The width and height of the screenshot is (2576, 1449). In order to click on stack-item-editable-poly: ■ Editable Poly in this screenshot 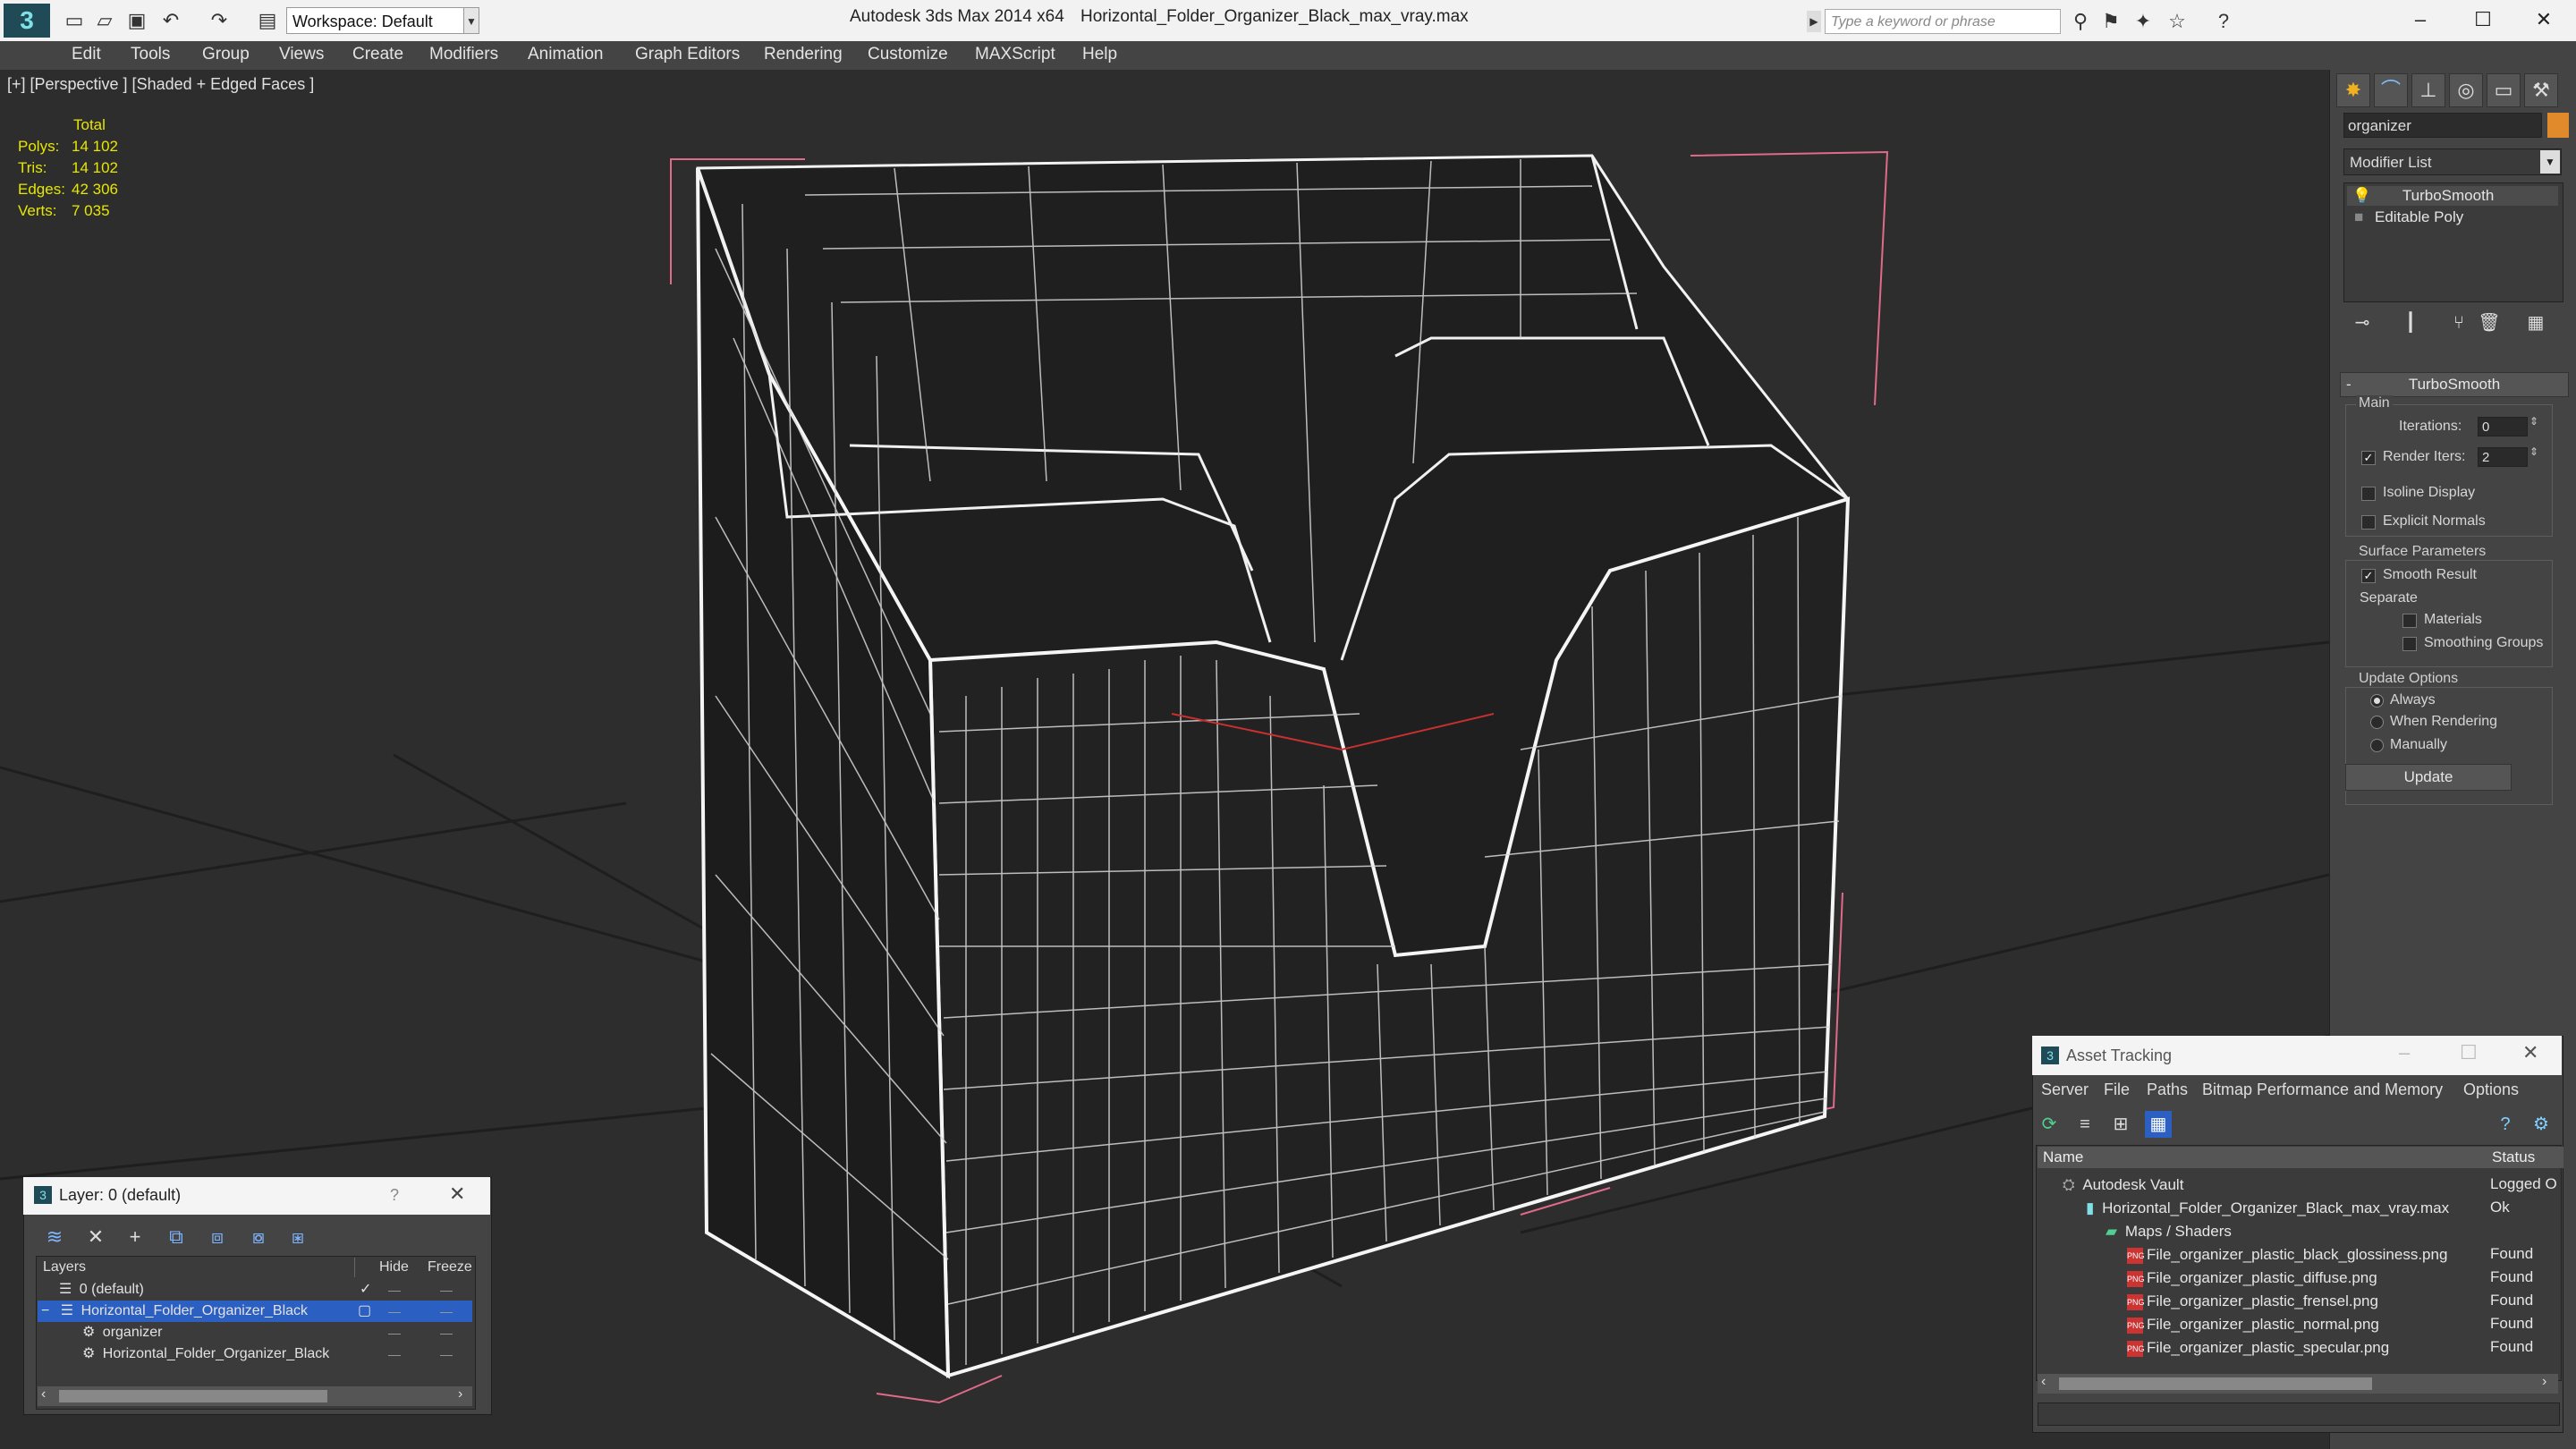, I will do `click(2452, 217)`.